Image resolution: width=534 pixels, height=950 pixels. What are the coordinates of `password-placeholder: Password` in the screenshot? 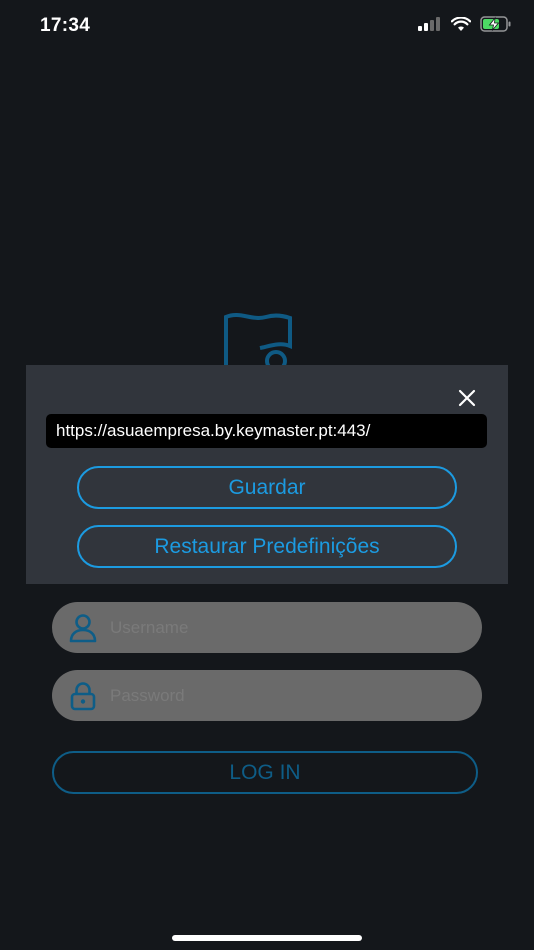 It's located at (147, 695).